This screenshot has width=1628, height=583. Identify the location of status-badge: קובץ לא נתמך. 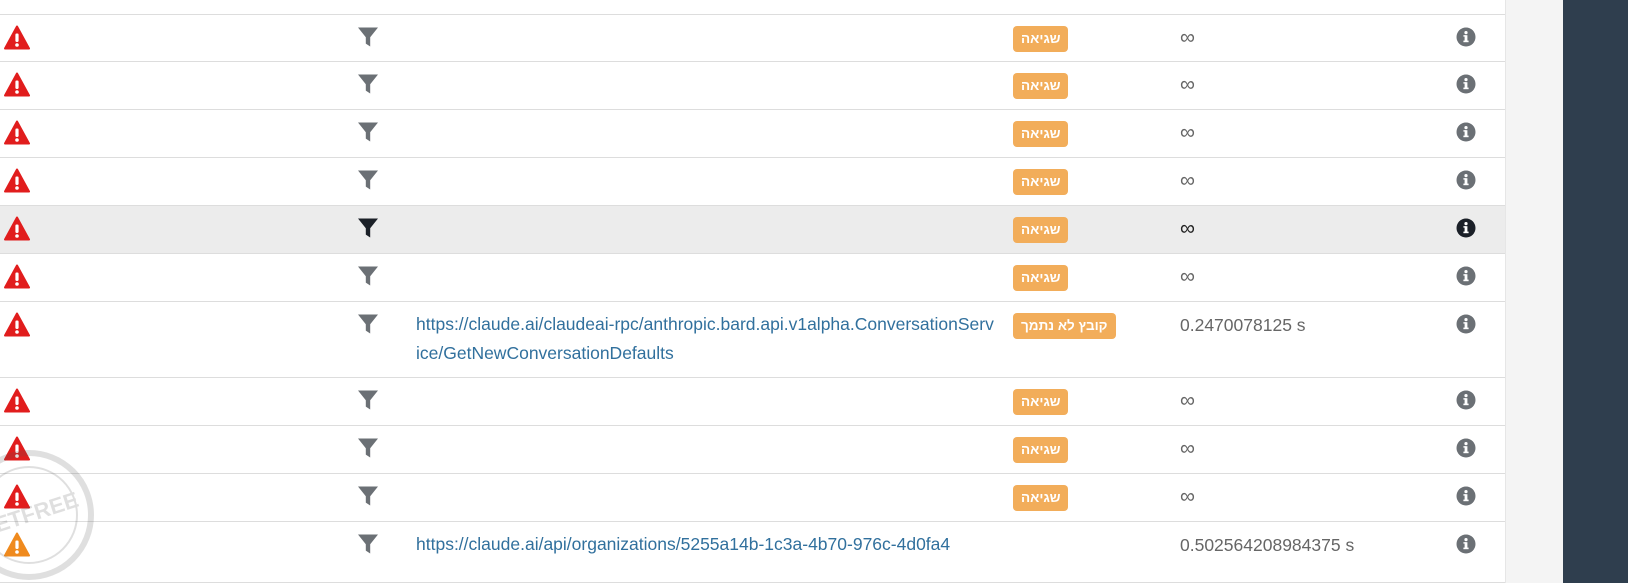
(1064, 326).